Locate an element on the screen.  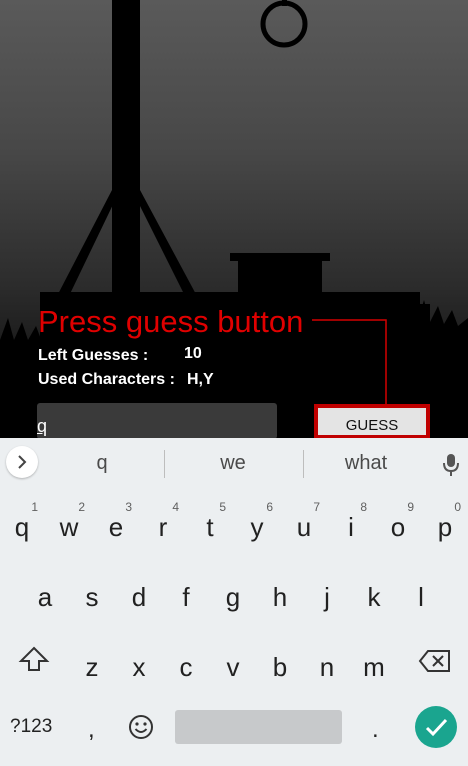
key-o: o9 is located at coordinates (398, 525).